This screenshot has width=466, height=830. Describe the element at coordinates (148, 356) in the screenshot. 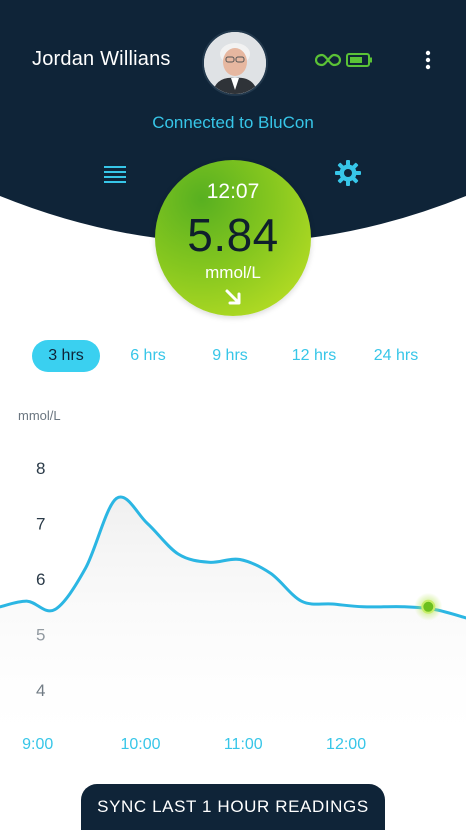

I see `tab-6-hrs: 6 hrs` at that location.